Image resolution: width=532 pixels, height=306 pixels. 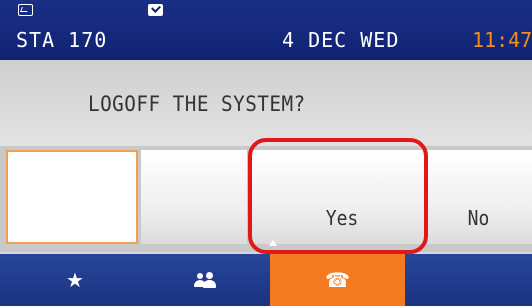 What do you see at coordinates (478, 218) in the screenshot?
I see `no-button-label: No` at bounding box center [478, 218].